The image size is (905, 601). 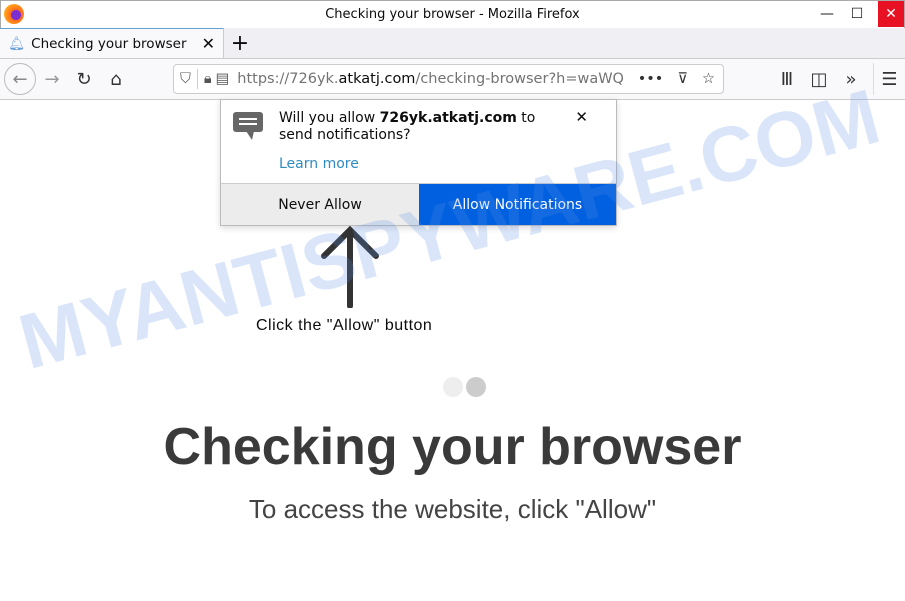 What do you see at coordinates (377, 79) in the screenshot?
I see `url-host: atkatj.com` at bounding box center [377, 79].